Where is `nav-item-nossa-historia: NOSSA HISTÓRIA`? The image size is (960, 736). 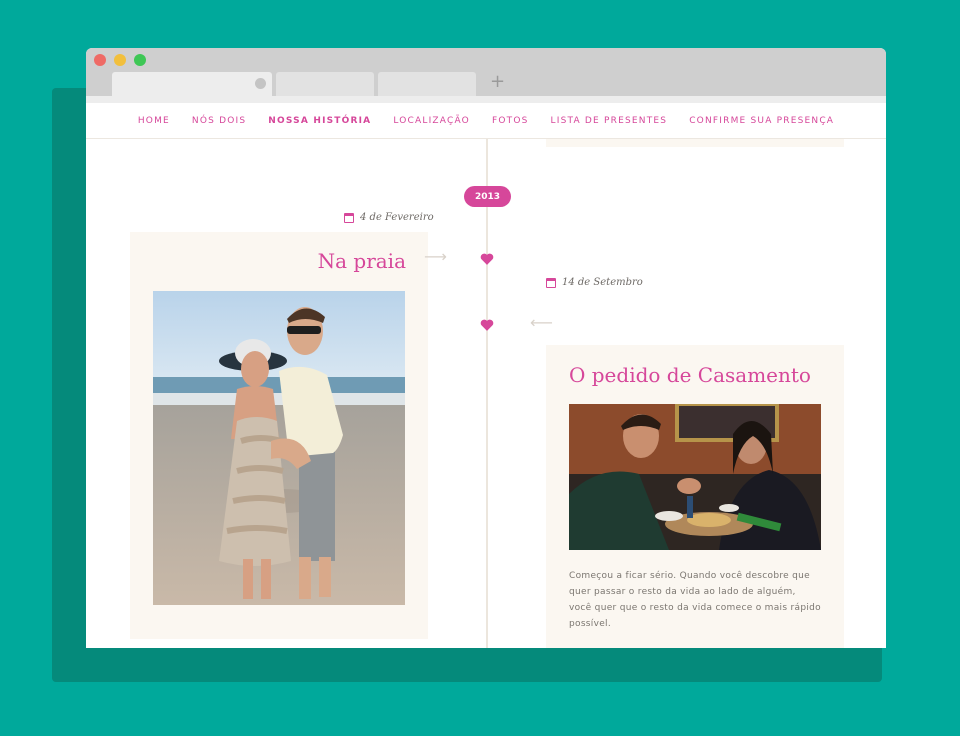 nav-item-nossa-historia: NOSSA HISTÓRIA is located at coordinates (319, 121).